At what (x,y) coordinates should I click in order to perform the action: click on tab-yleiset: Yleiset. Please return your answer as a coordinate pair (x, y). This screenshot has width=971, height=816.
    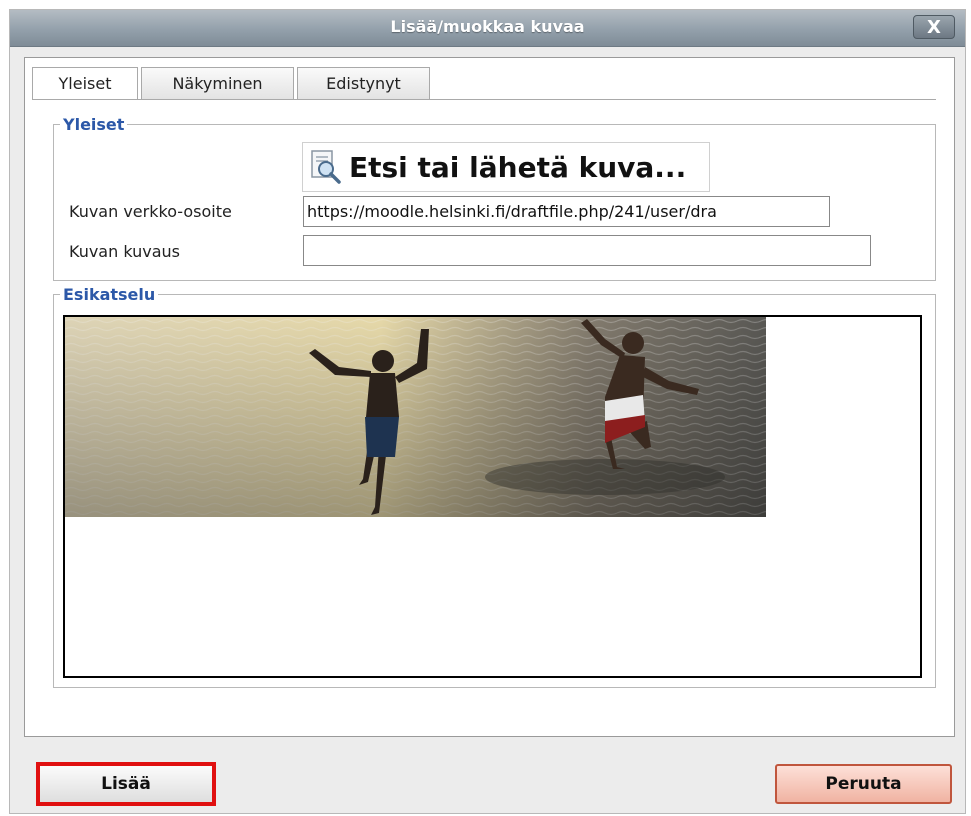
    Looking at the image, I should click on (85, 83).